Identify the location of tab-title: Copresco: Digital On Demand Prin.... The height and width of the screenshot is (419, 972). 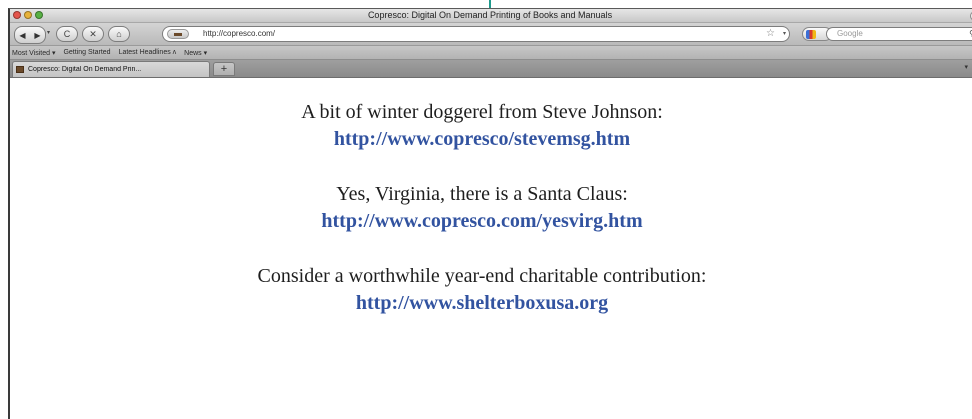
(85, 69).